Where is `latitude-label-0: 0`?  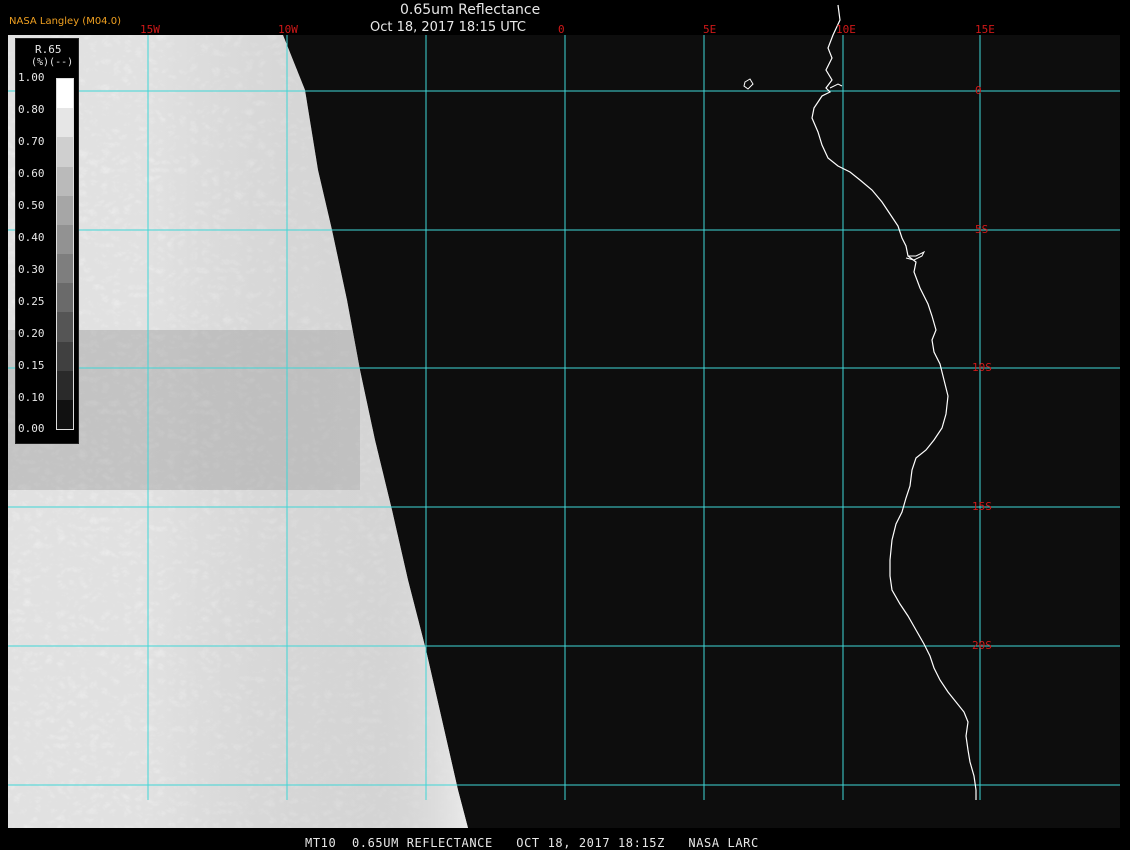
latitude-label-0: 0 is located at coordinates (978, 90).